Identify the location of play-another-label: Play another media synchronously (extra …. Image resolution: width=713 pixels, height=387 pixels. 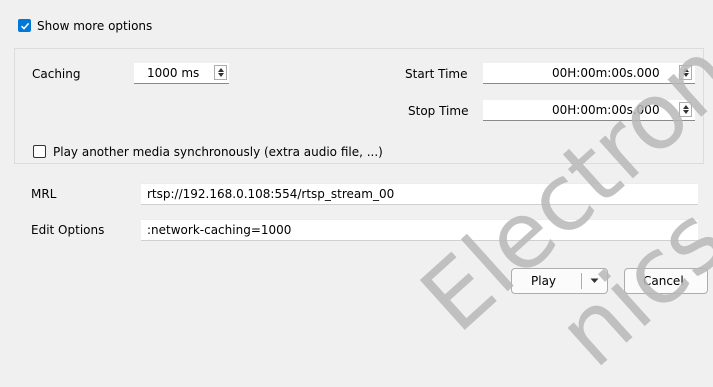
(218, 152).